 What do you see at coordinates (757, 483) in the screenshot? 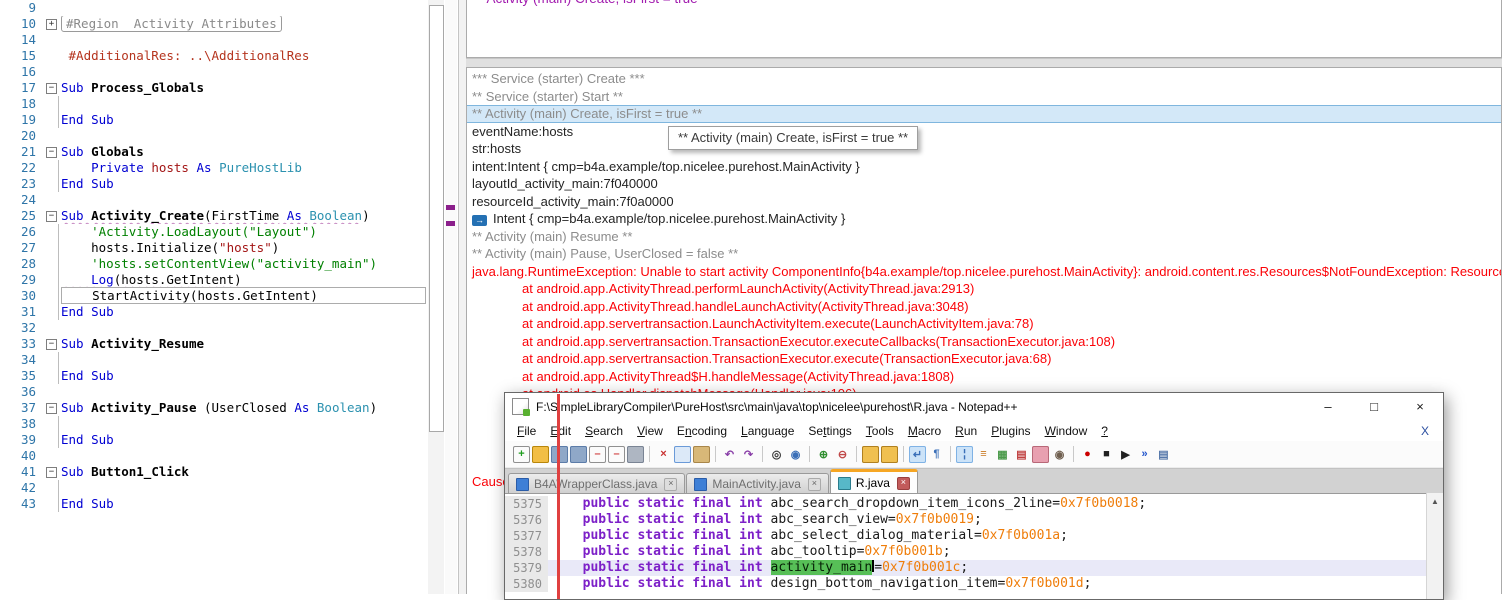
I see `tab-mainactivity-java: MainActivity.java ×` at bounding box center [757, 483].